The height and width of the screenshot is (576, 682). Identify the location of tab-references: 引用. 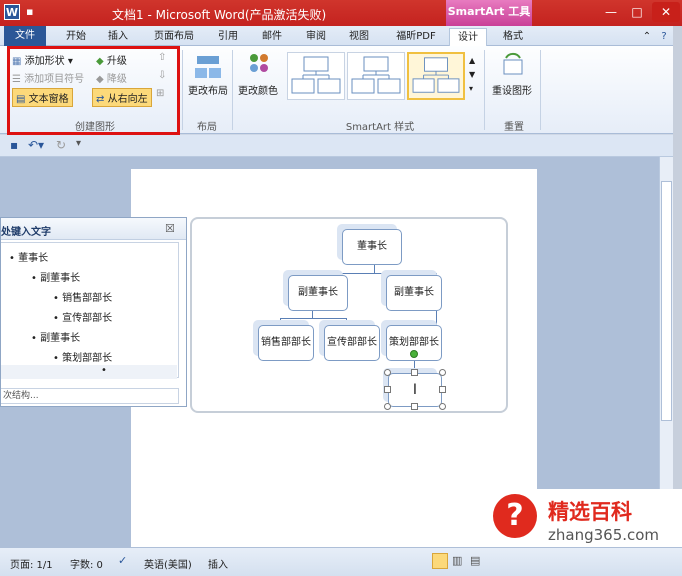
(228, 37).